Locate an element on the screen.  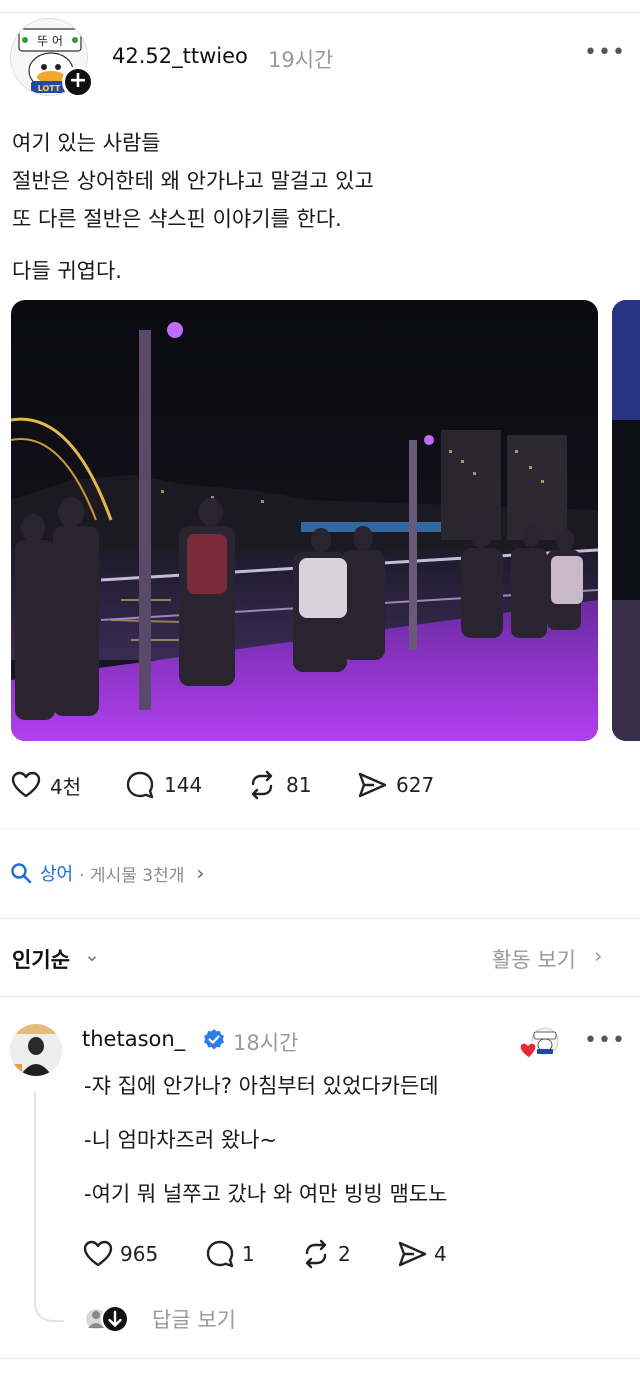
reply-repost-count: 2 is located at coordinates (344, 1254).